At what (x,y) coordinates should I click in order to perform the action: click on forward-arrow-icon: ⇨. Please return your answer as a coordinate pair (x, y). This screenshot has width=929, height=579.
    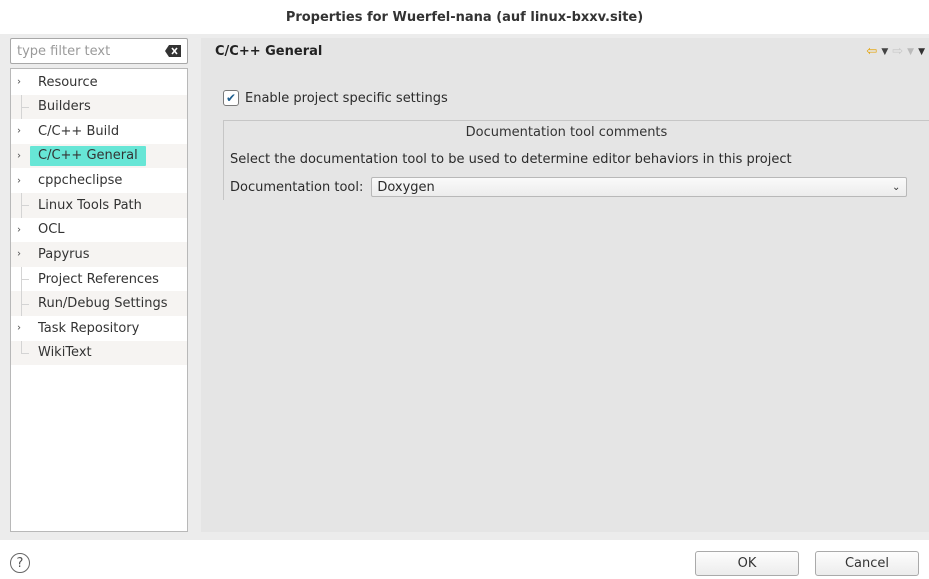
    Looking at the image, I should click on (897, 51).